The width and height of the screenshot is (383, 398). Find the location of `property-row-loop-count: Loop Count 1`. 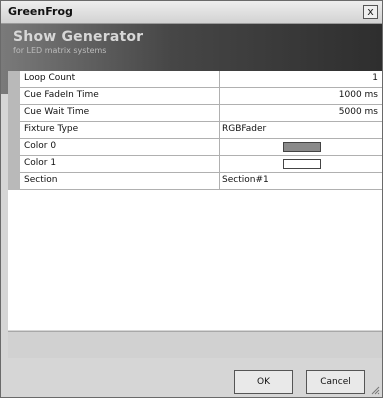

property-row-loop-count: Loop Count 1 is located at coordinates (195, 79).